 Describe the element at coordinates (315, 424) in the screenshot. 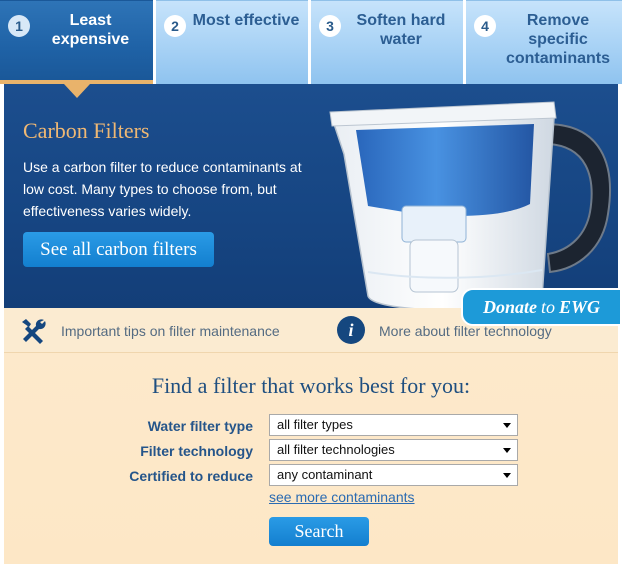

I see `water-filter-type-value: all filter types` at that location.